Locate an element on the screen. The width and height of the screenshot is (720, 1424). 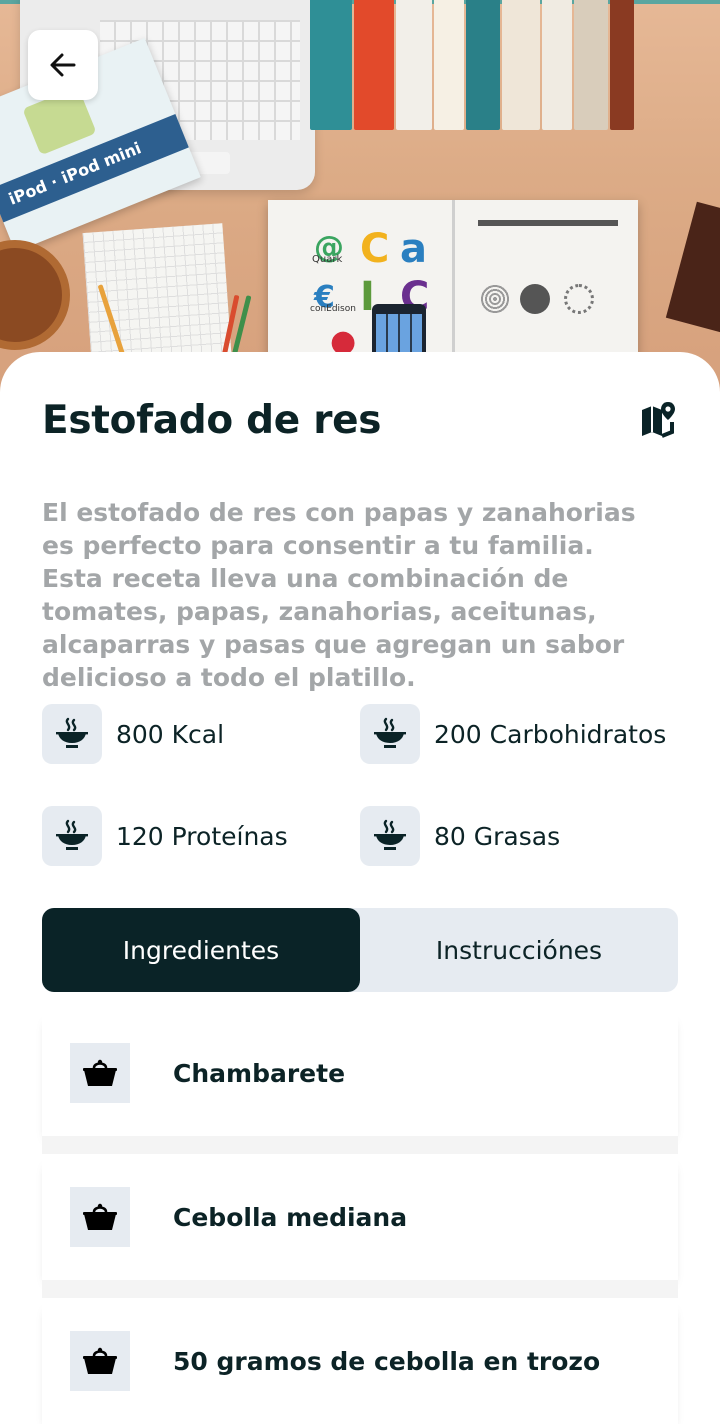
recipe-title: Estofado de res is located at coordinates (212, 420).